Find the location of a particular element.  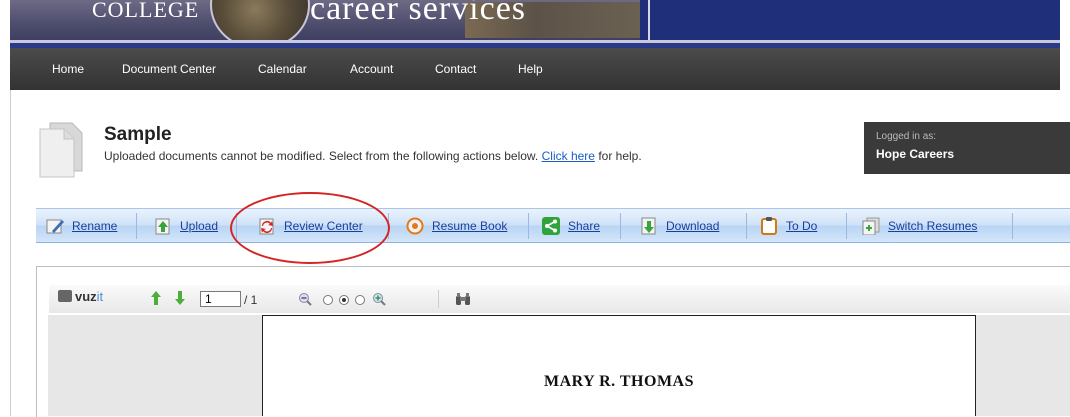

rename-label: Rename is located at coordinates (95, 225).